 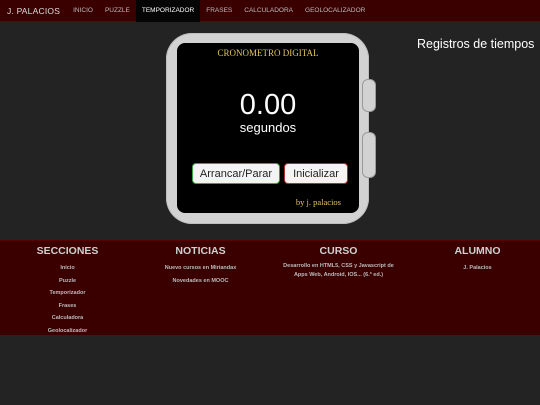 I want to click on footer-link-frases: Frases, so click(x=67, y=306).